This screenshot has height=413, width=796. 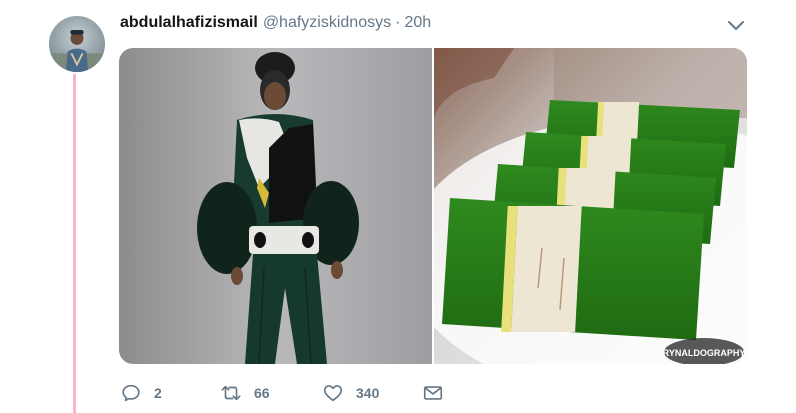 I want to click on reply-button: 2, so click(x=141, y=393).